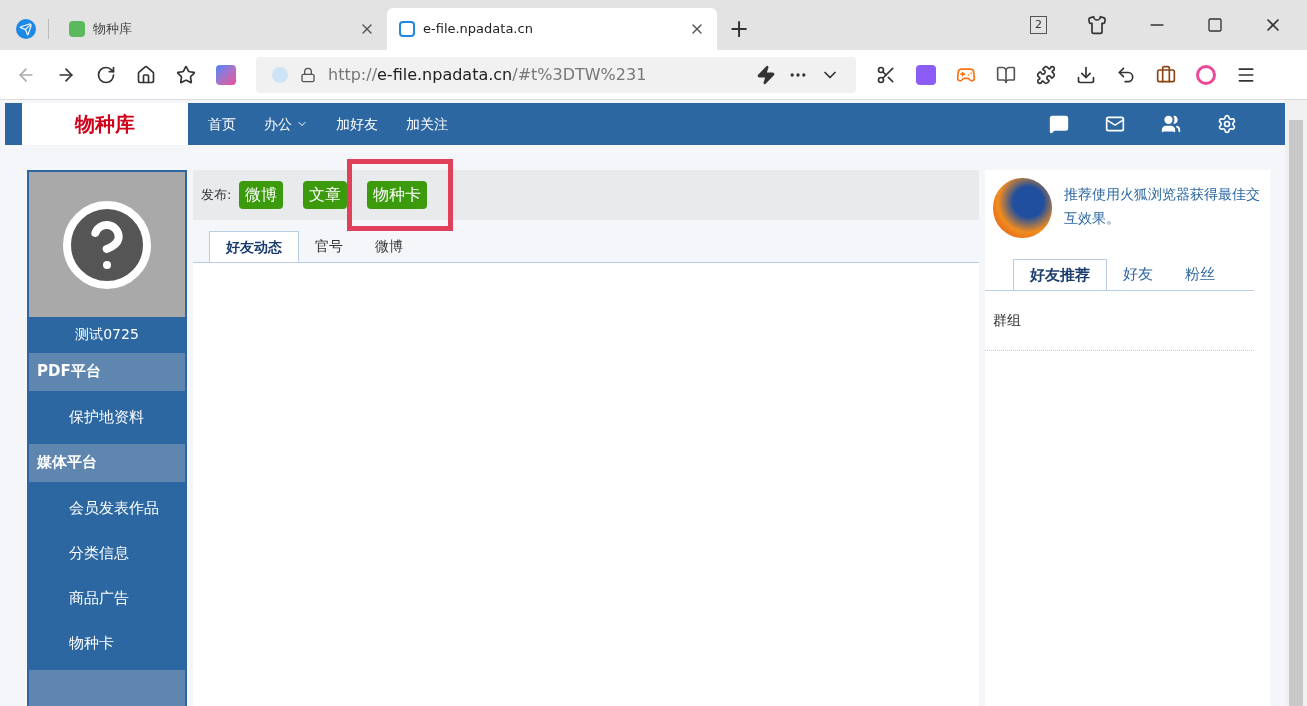 The height and width of the screenshot is (706, 1307). Describe the element at coordinates (766, 74) in the screenshot. I see `lightning-icon` at that location.